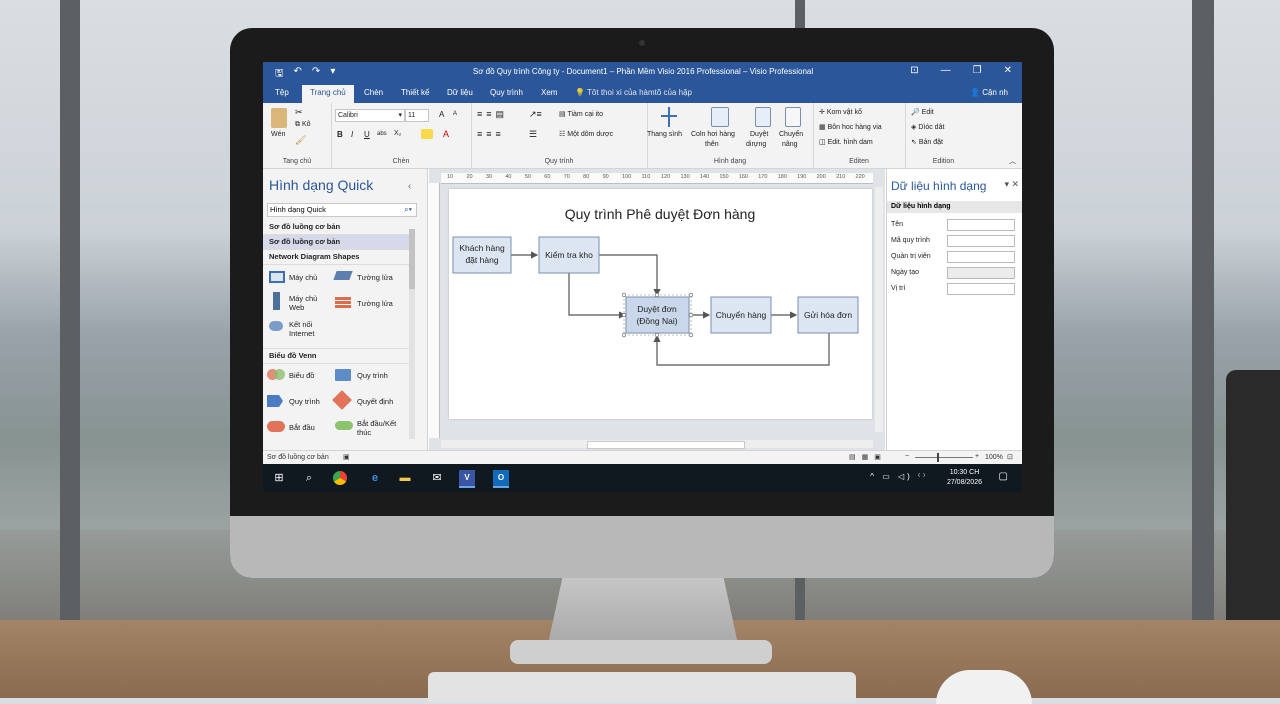 Image resolution: width=1280 pixels, height=704 pixels. Describe the element at coordinates (981, 273) in the screenshot. I see `field-created-date-input` at that location.